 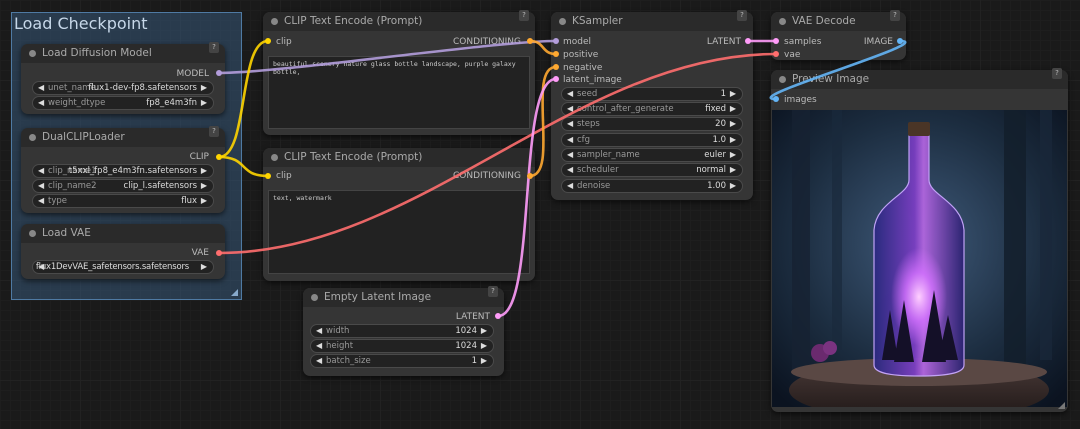 What do you see at coordinates (142, 88) in the screenshot?
I see `widget-value: flux1-dev-fp8.safetensors` at bounding box center [142, 88].